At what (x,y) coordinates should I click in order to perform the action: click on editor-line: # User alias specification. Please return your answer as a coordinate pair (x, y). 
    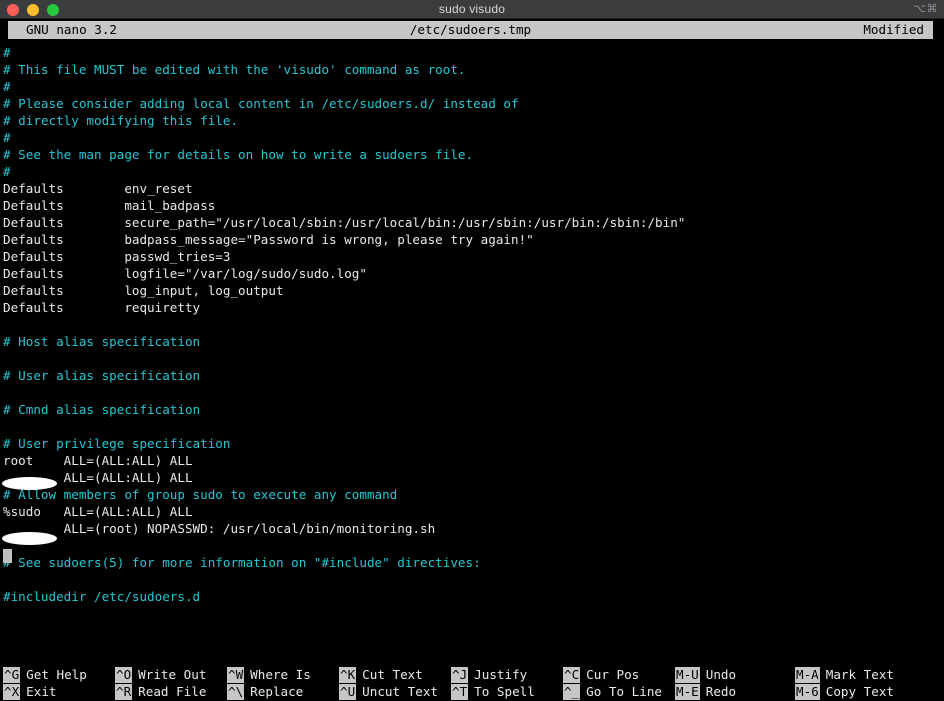
    Looking at the image, I should click on (102, 375).